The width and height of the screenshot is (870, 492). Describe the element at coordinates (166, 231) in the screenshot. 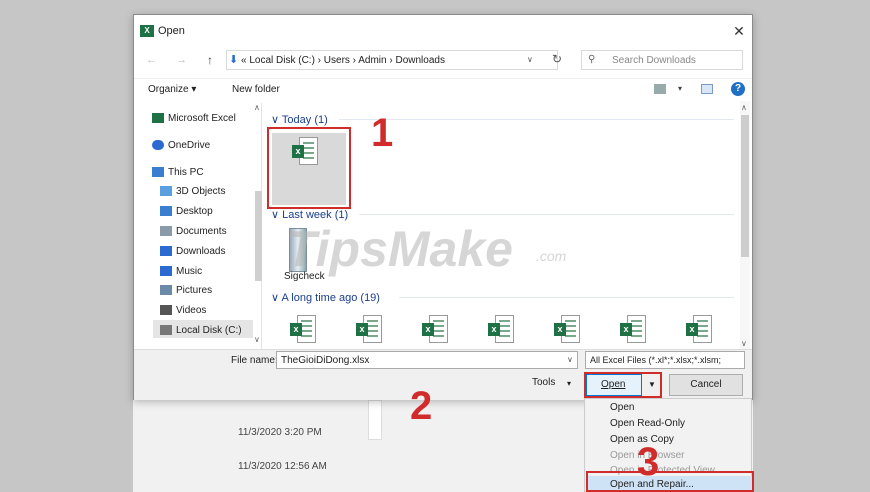

I see `document-icon` at that location.